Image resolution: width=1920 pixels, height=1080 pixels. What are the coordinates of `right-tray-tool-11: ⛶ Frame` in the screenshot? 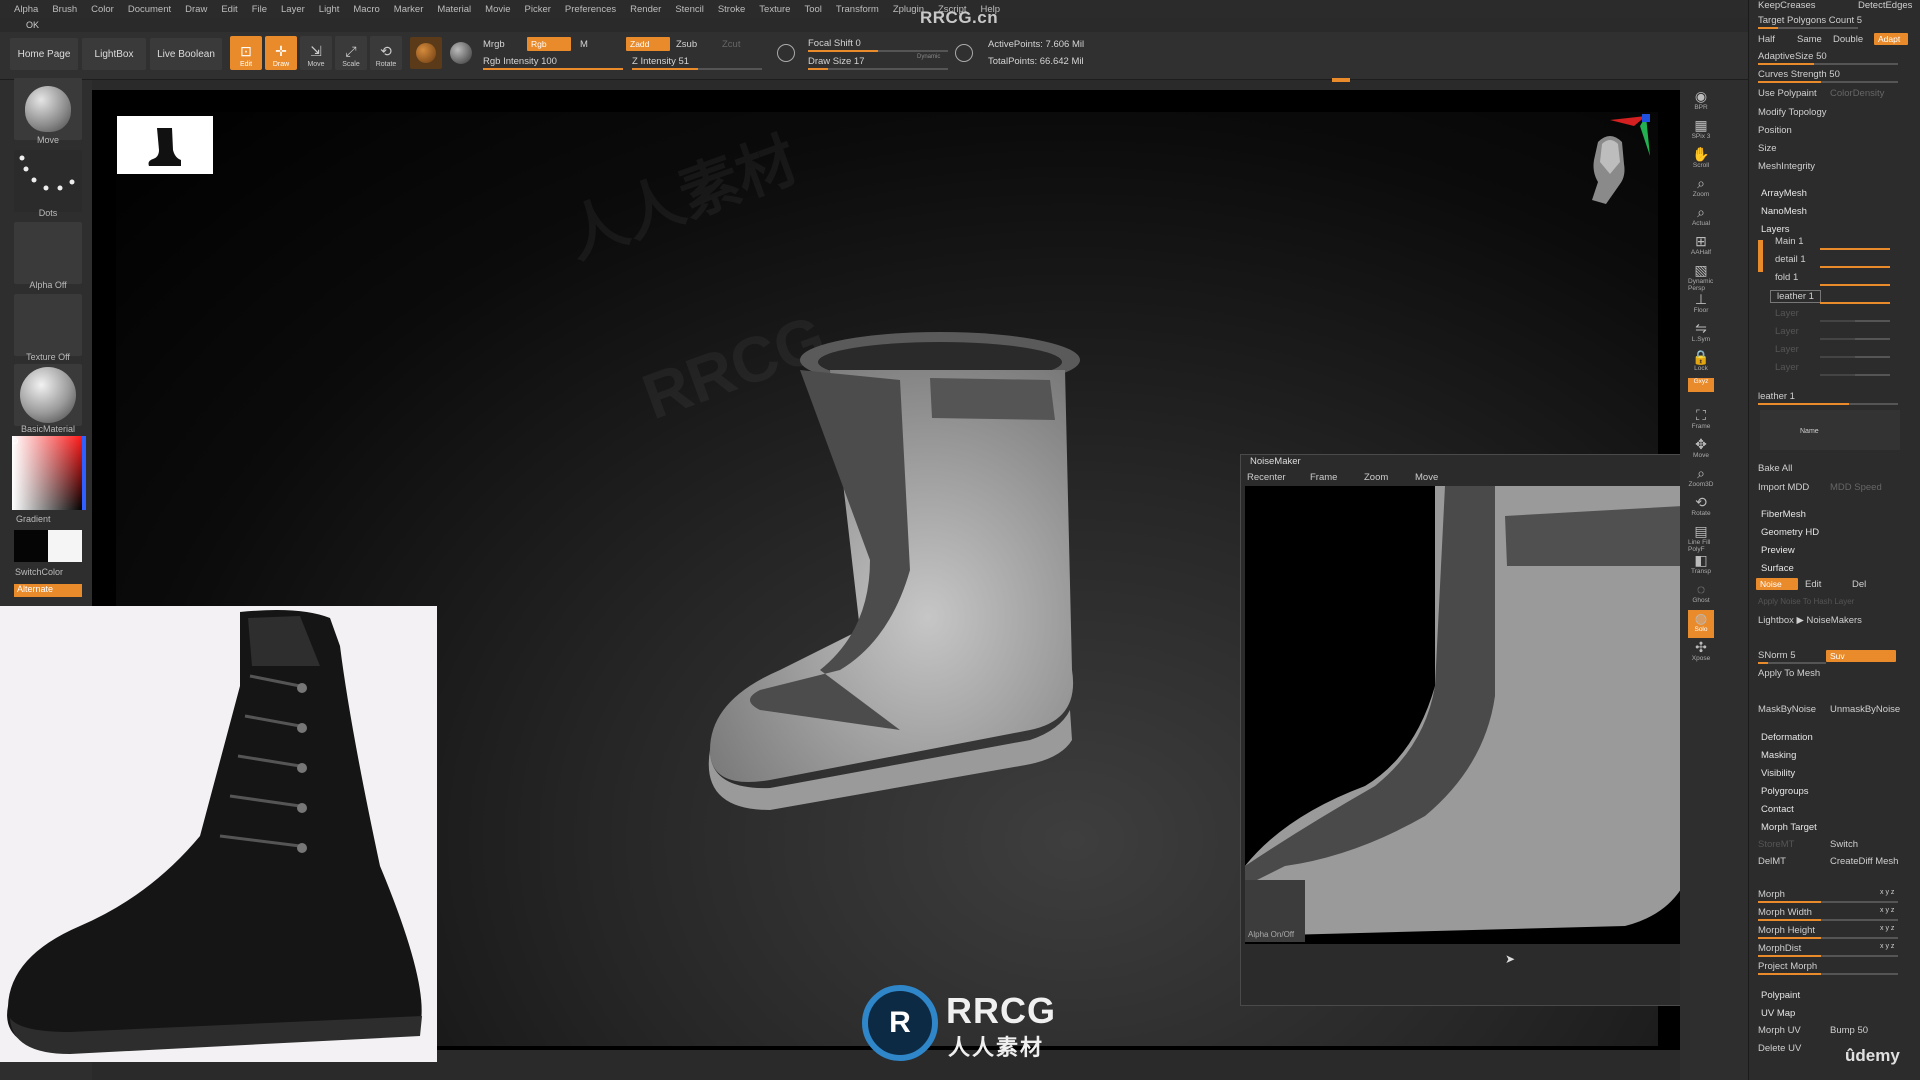 It's located at (1701, 421).